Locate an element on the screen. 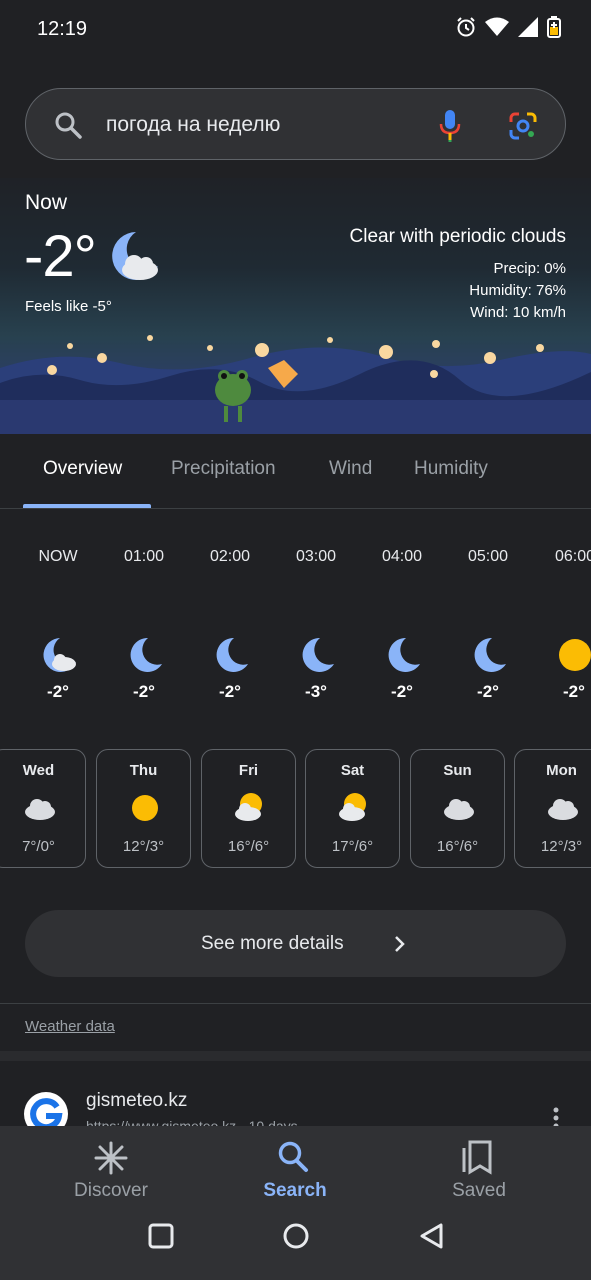  day-card-thu: Thu 12°/3° is located at coordinates (143, 808).